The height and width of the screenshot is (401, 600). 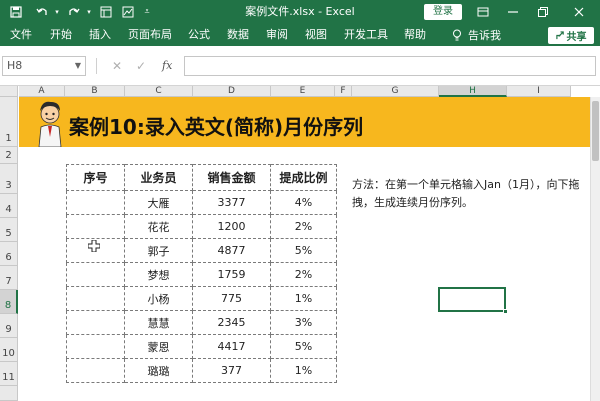 I want to click on select-all-corner, so click(x=9, y=91).